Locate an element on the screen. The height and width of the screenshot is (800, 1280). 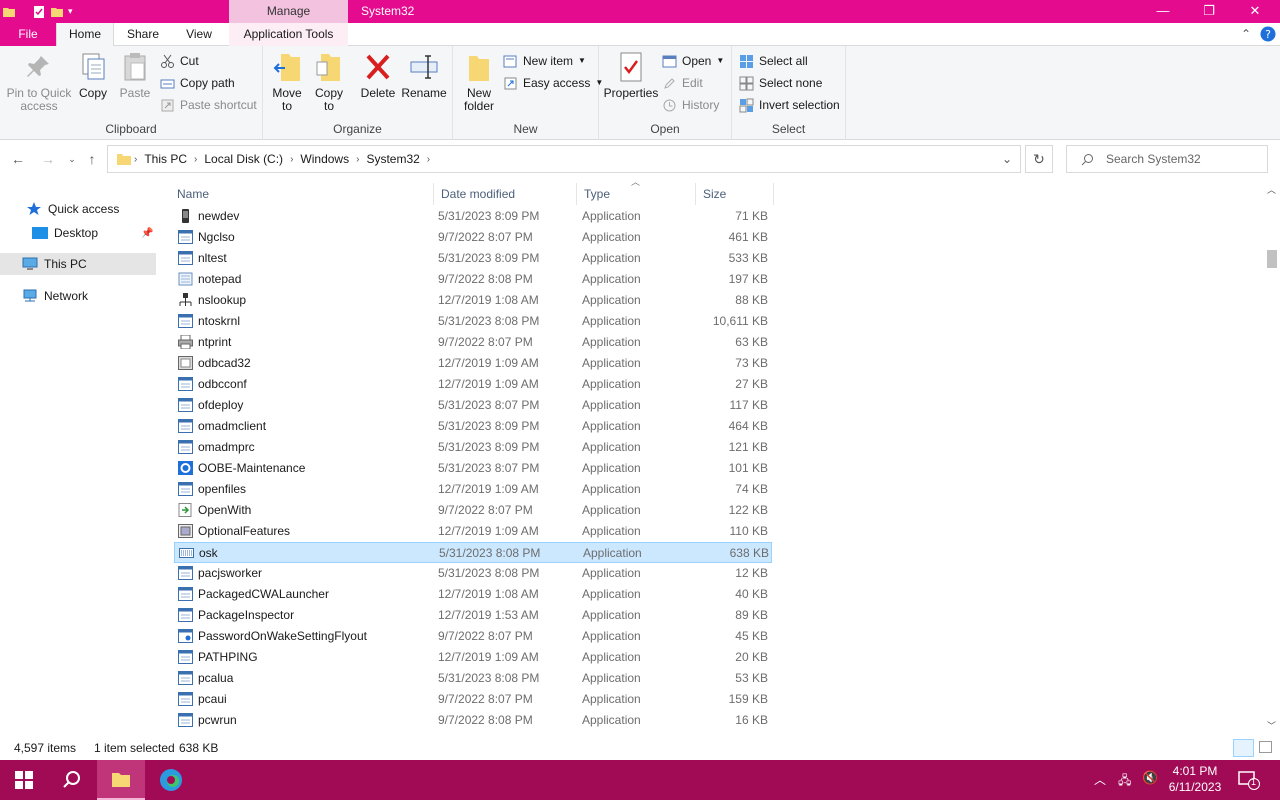
vertical-scrollbar: ︿ ﹀ is located at coordinates (1272, 455).